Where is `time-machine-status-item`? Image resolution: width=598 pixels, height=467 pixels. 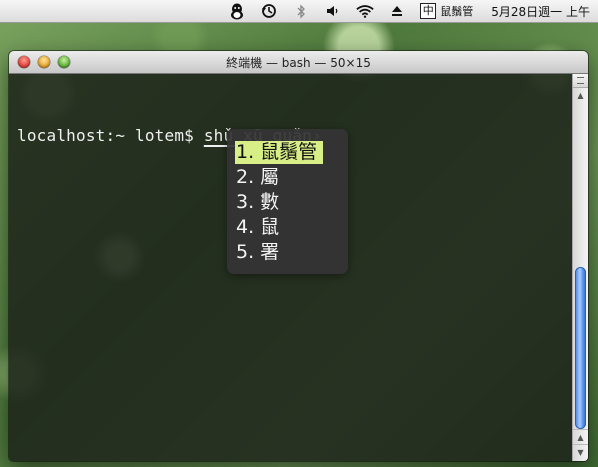
time-machine-status-item is located at coordinates (269, 11).